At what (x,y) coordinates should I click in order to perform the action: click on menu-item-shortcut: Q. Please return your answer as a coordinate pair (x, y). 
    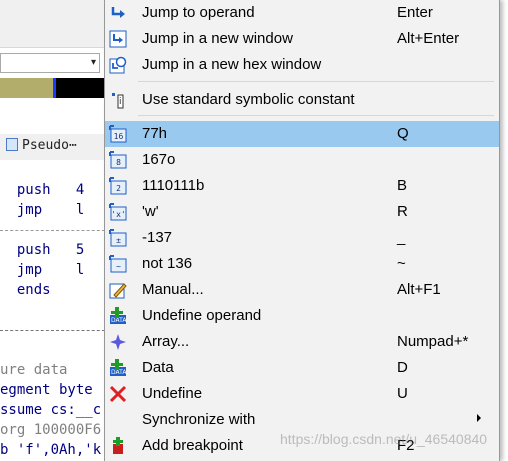
    Looking at the image, I should click on (403, 133).